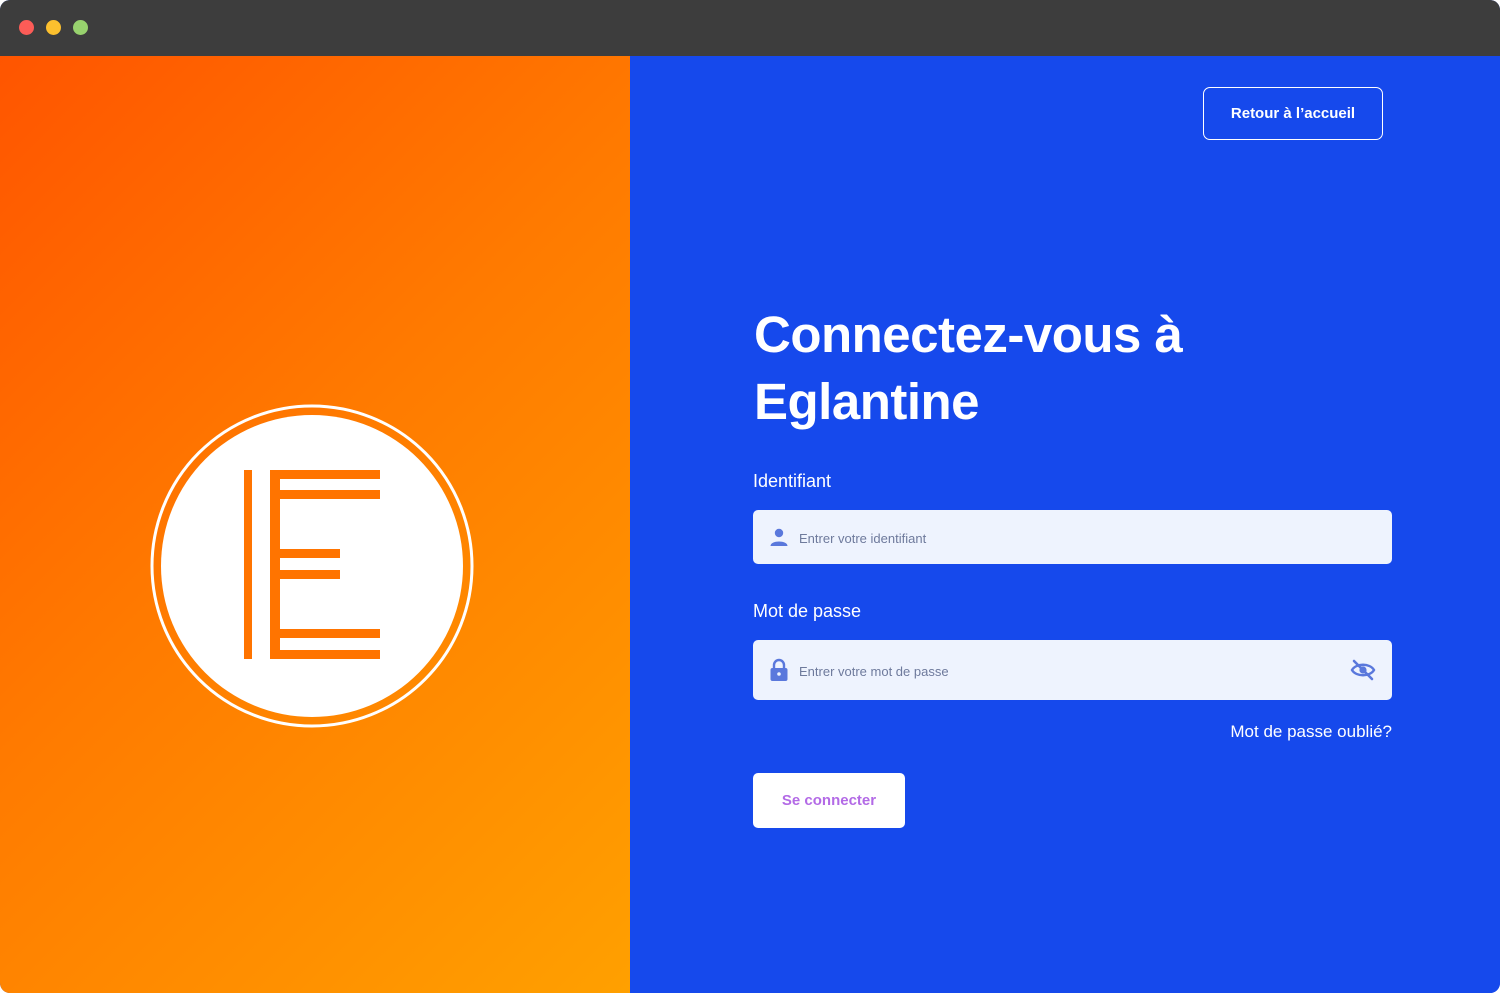 This screenshot has height=993, width=1500. Describe the element at coordinates (1069, 671) in the screenshot. I see `password-input` at that location.